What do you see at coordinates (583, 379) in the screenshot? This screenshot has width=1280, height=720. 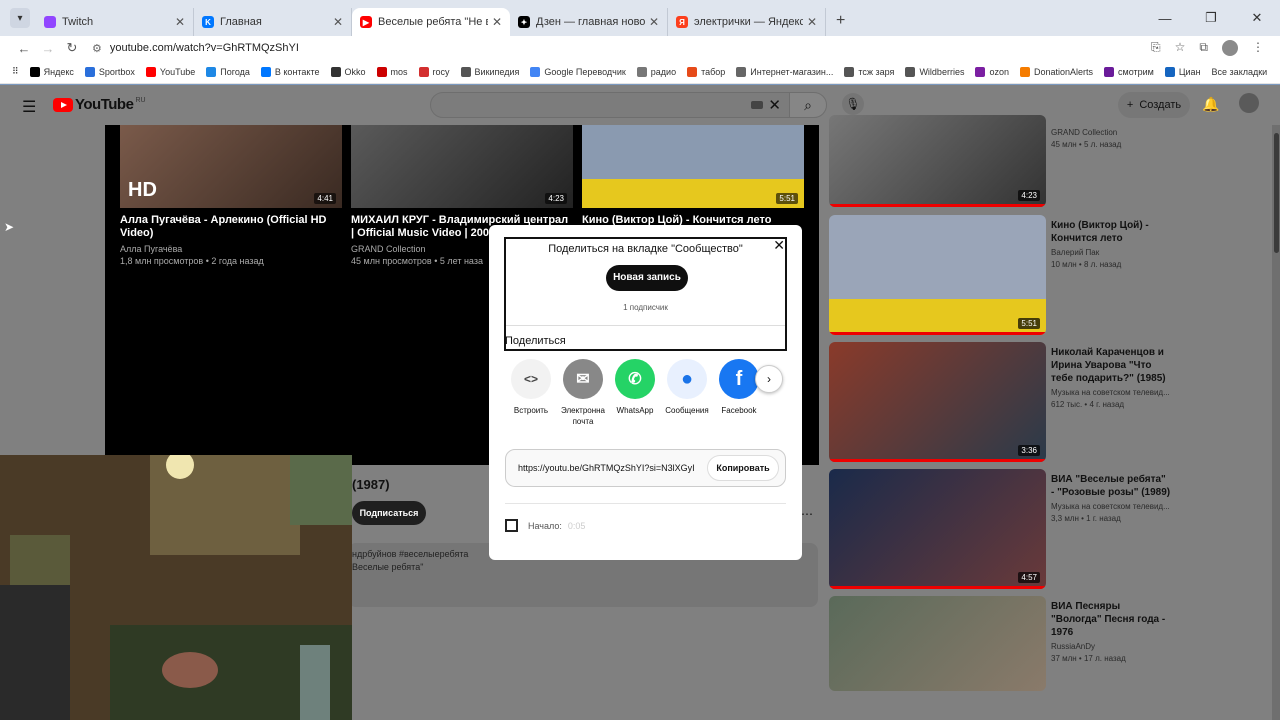 I see `email-icon: ✉` at bounding box center [583, 379].